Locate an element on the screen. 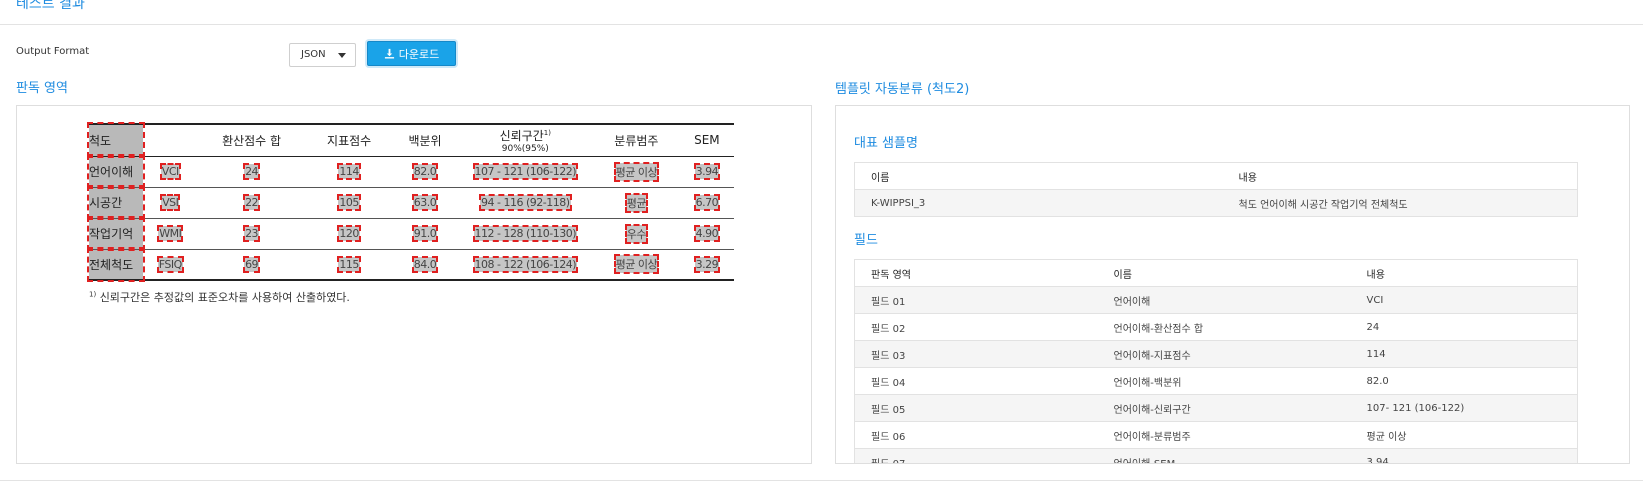 Image resolution: width=1643 pixels, height=482 pixels. col-ci-mark: 1) is located at coordinates (547, 132).